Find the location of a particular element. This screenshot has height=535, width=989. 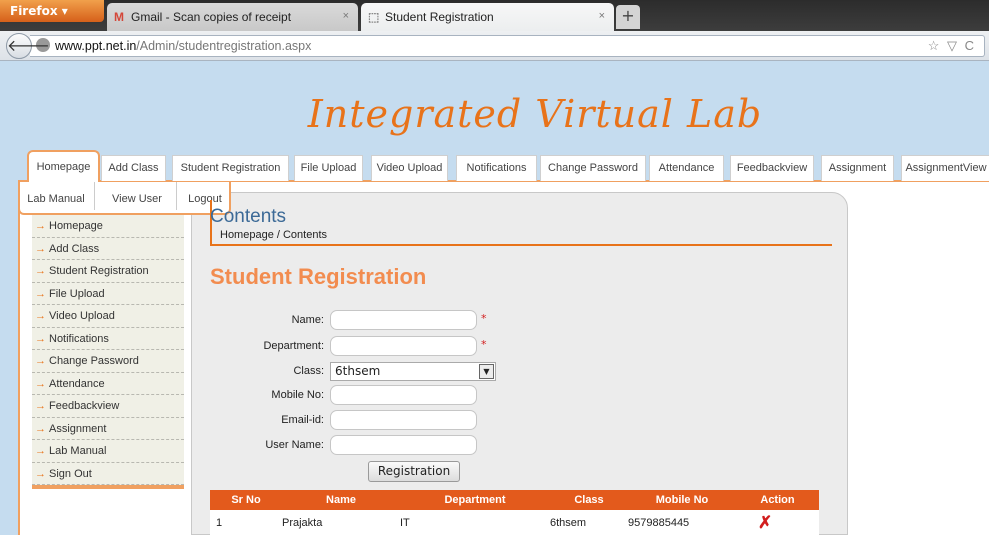

browser-tab-gmail: M Gmail - Scan copies of receipt × is located at coordinates (232, 17).